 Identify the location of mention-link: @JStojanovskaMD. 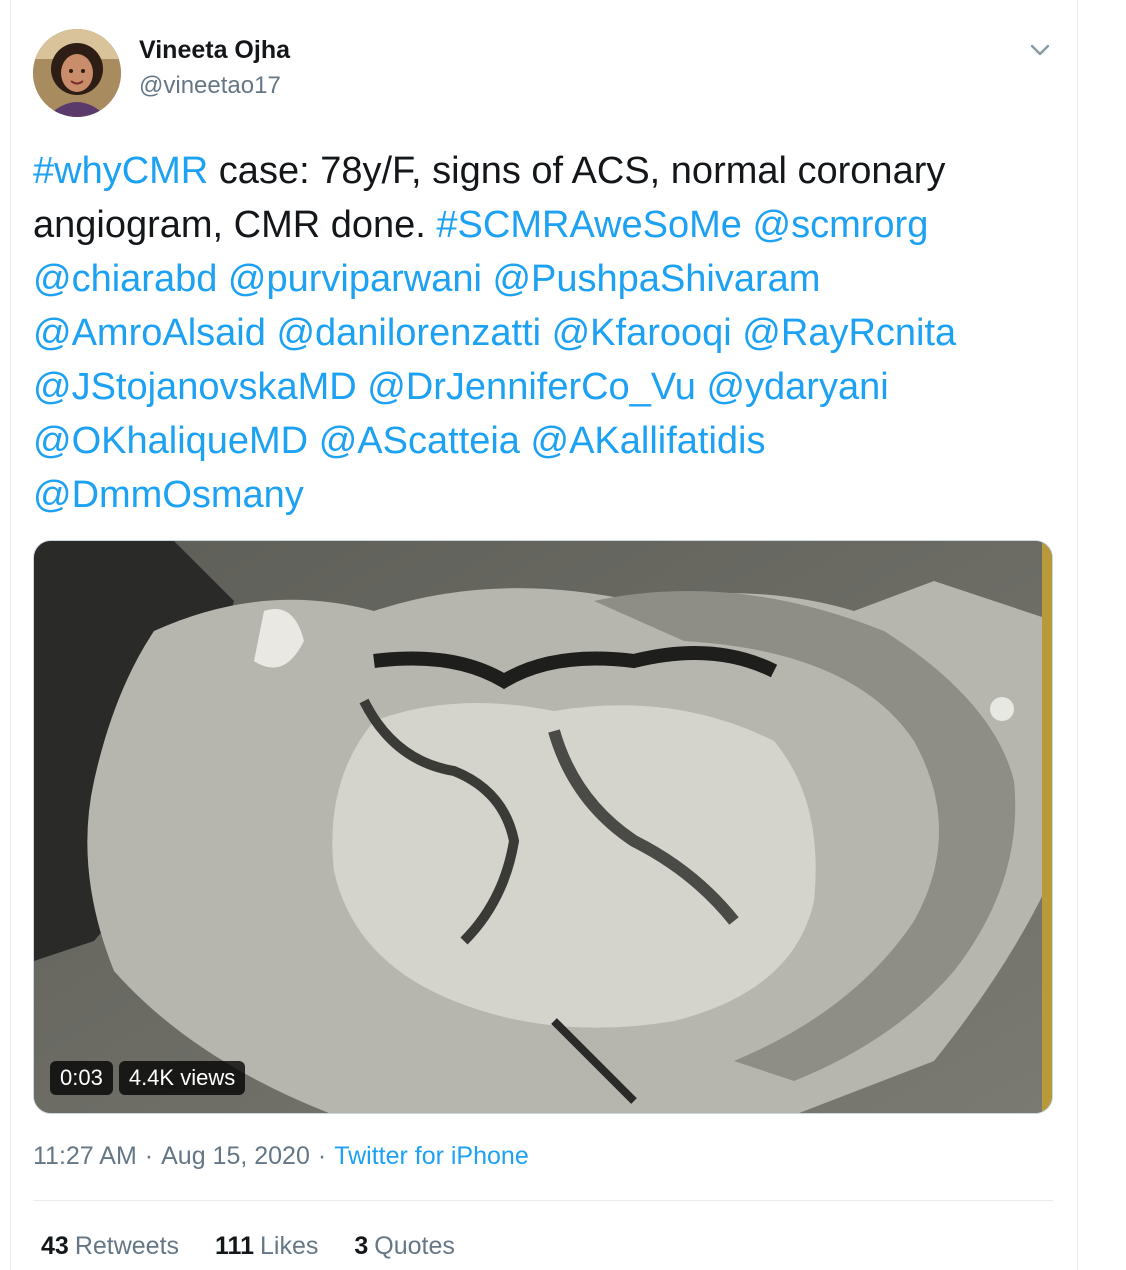
(195, 387).